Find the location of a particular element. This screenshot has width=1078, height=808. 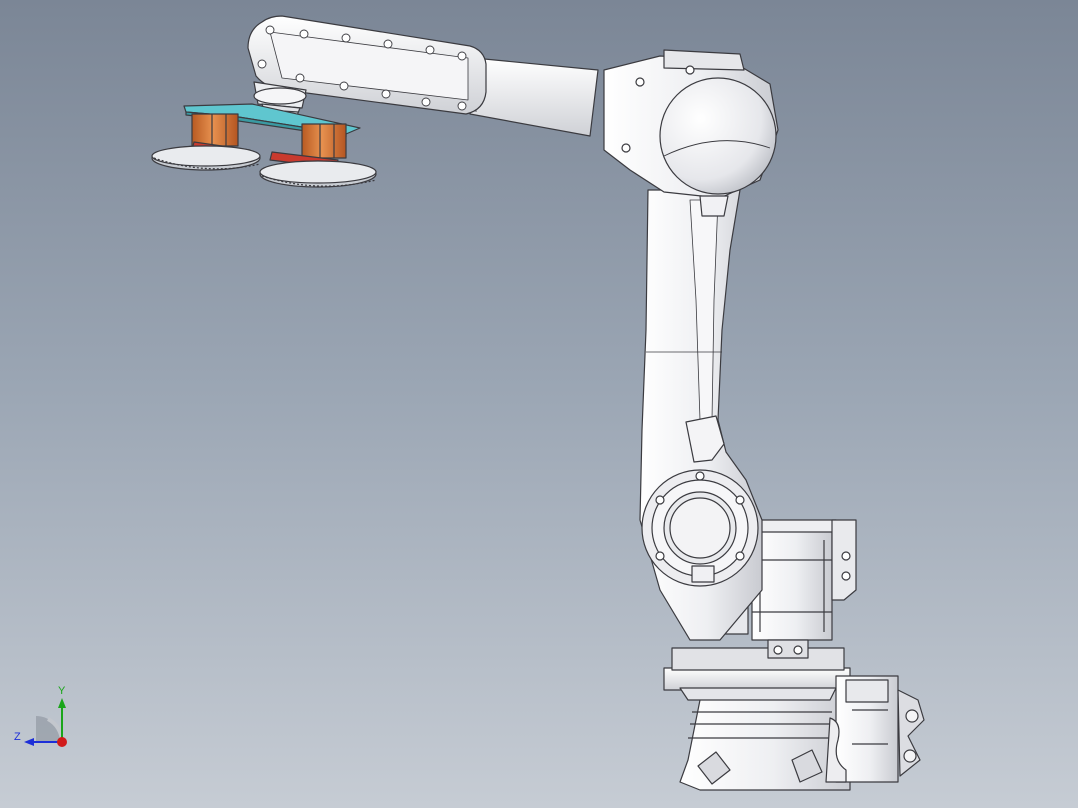

robot-base is located at coordinates (794, 729).